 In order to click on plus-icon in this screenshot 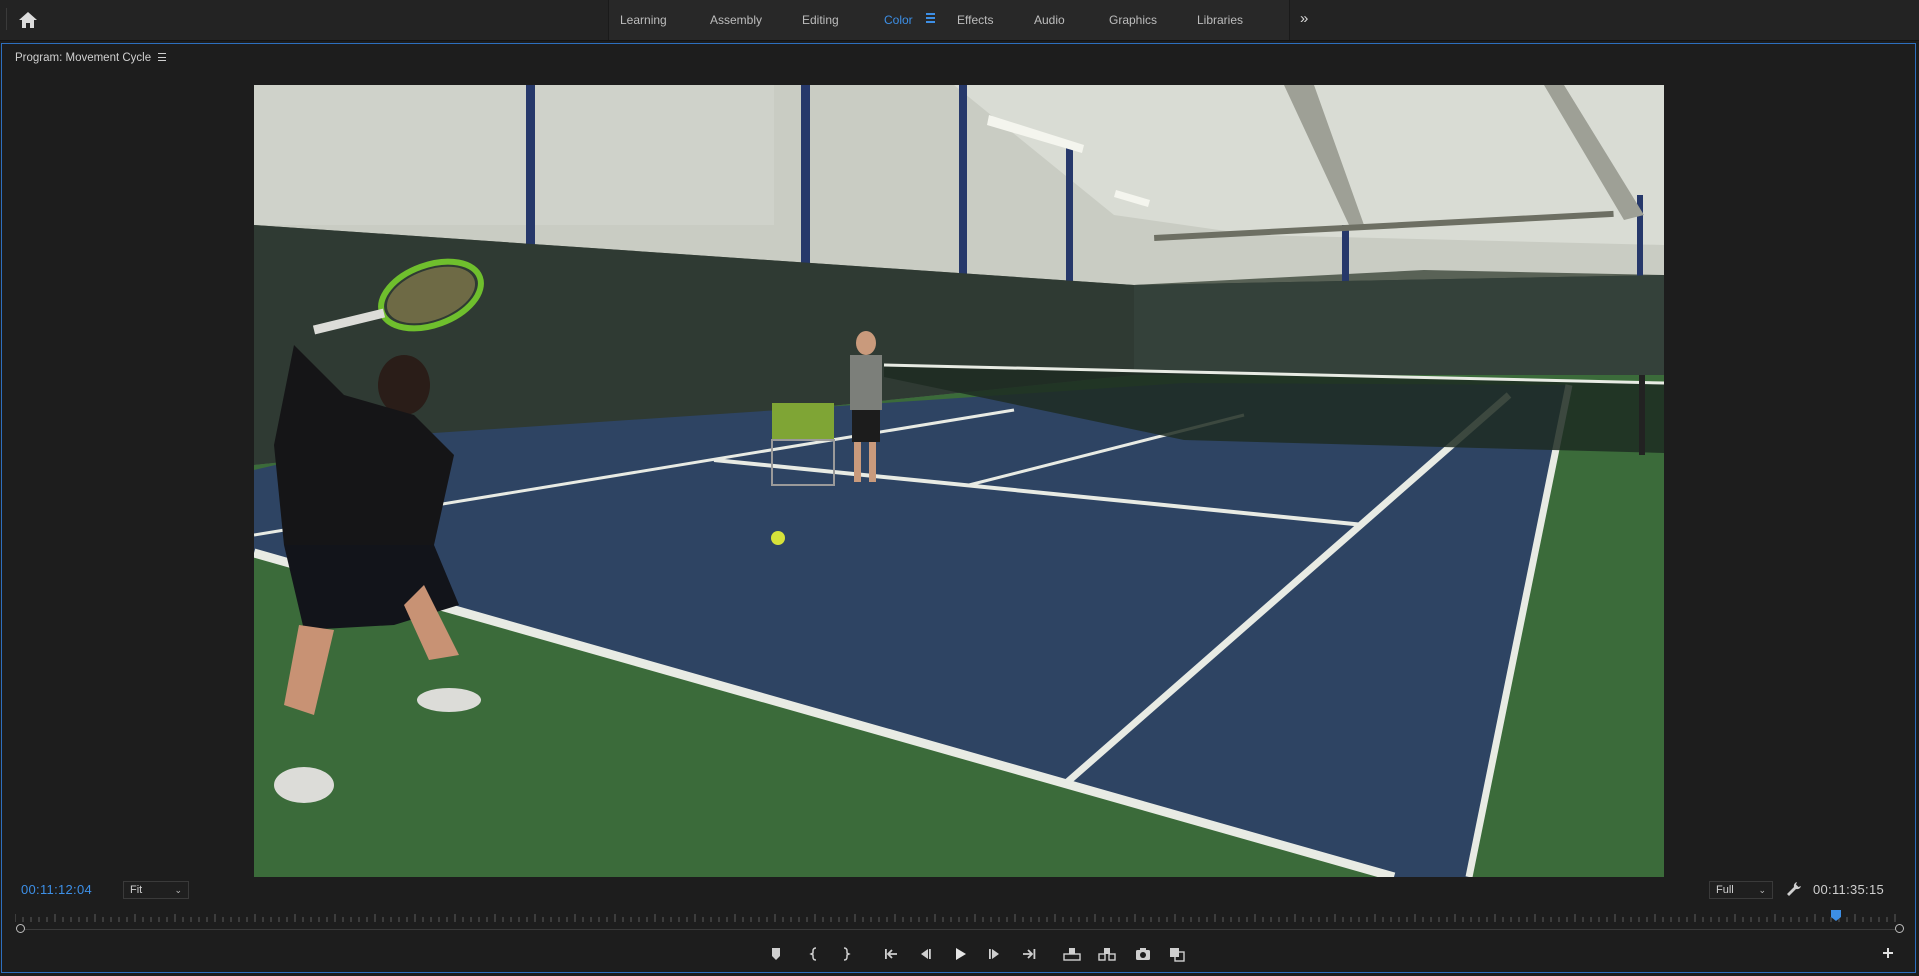, I will do `click(1888, 953)`.